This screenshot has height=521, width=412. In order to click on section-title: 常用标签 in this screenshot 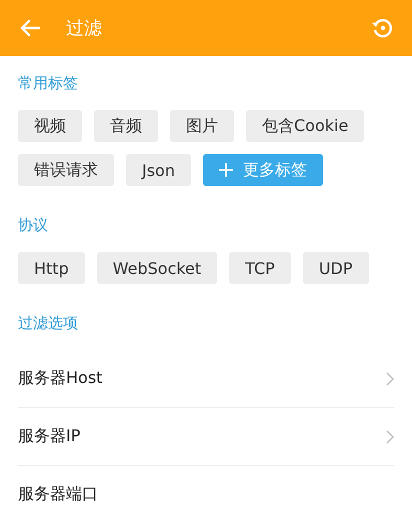, I will do `click(48, 83)`.